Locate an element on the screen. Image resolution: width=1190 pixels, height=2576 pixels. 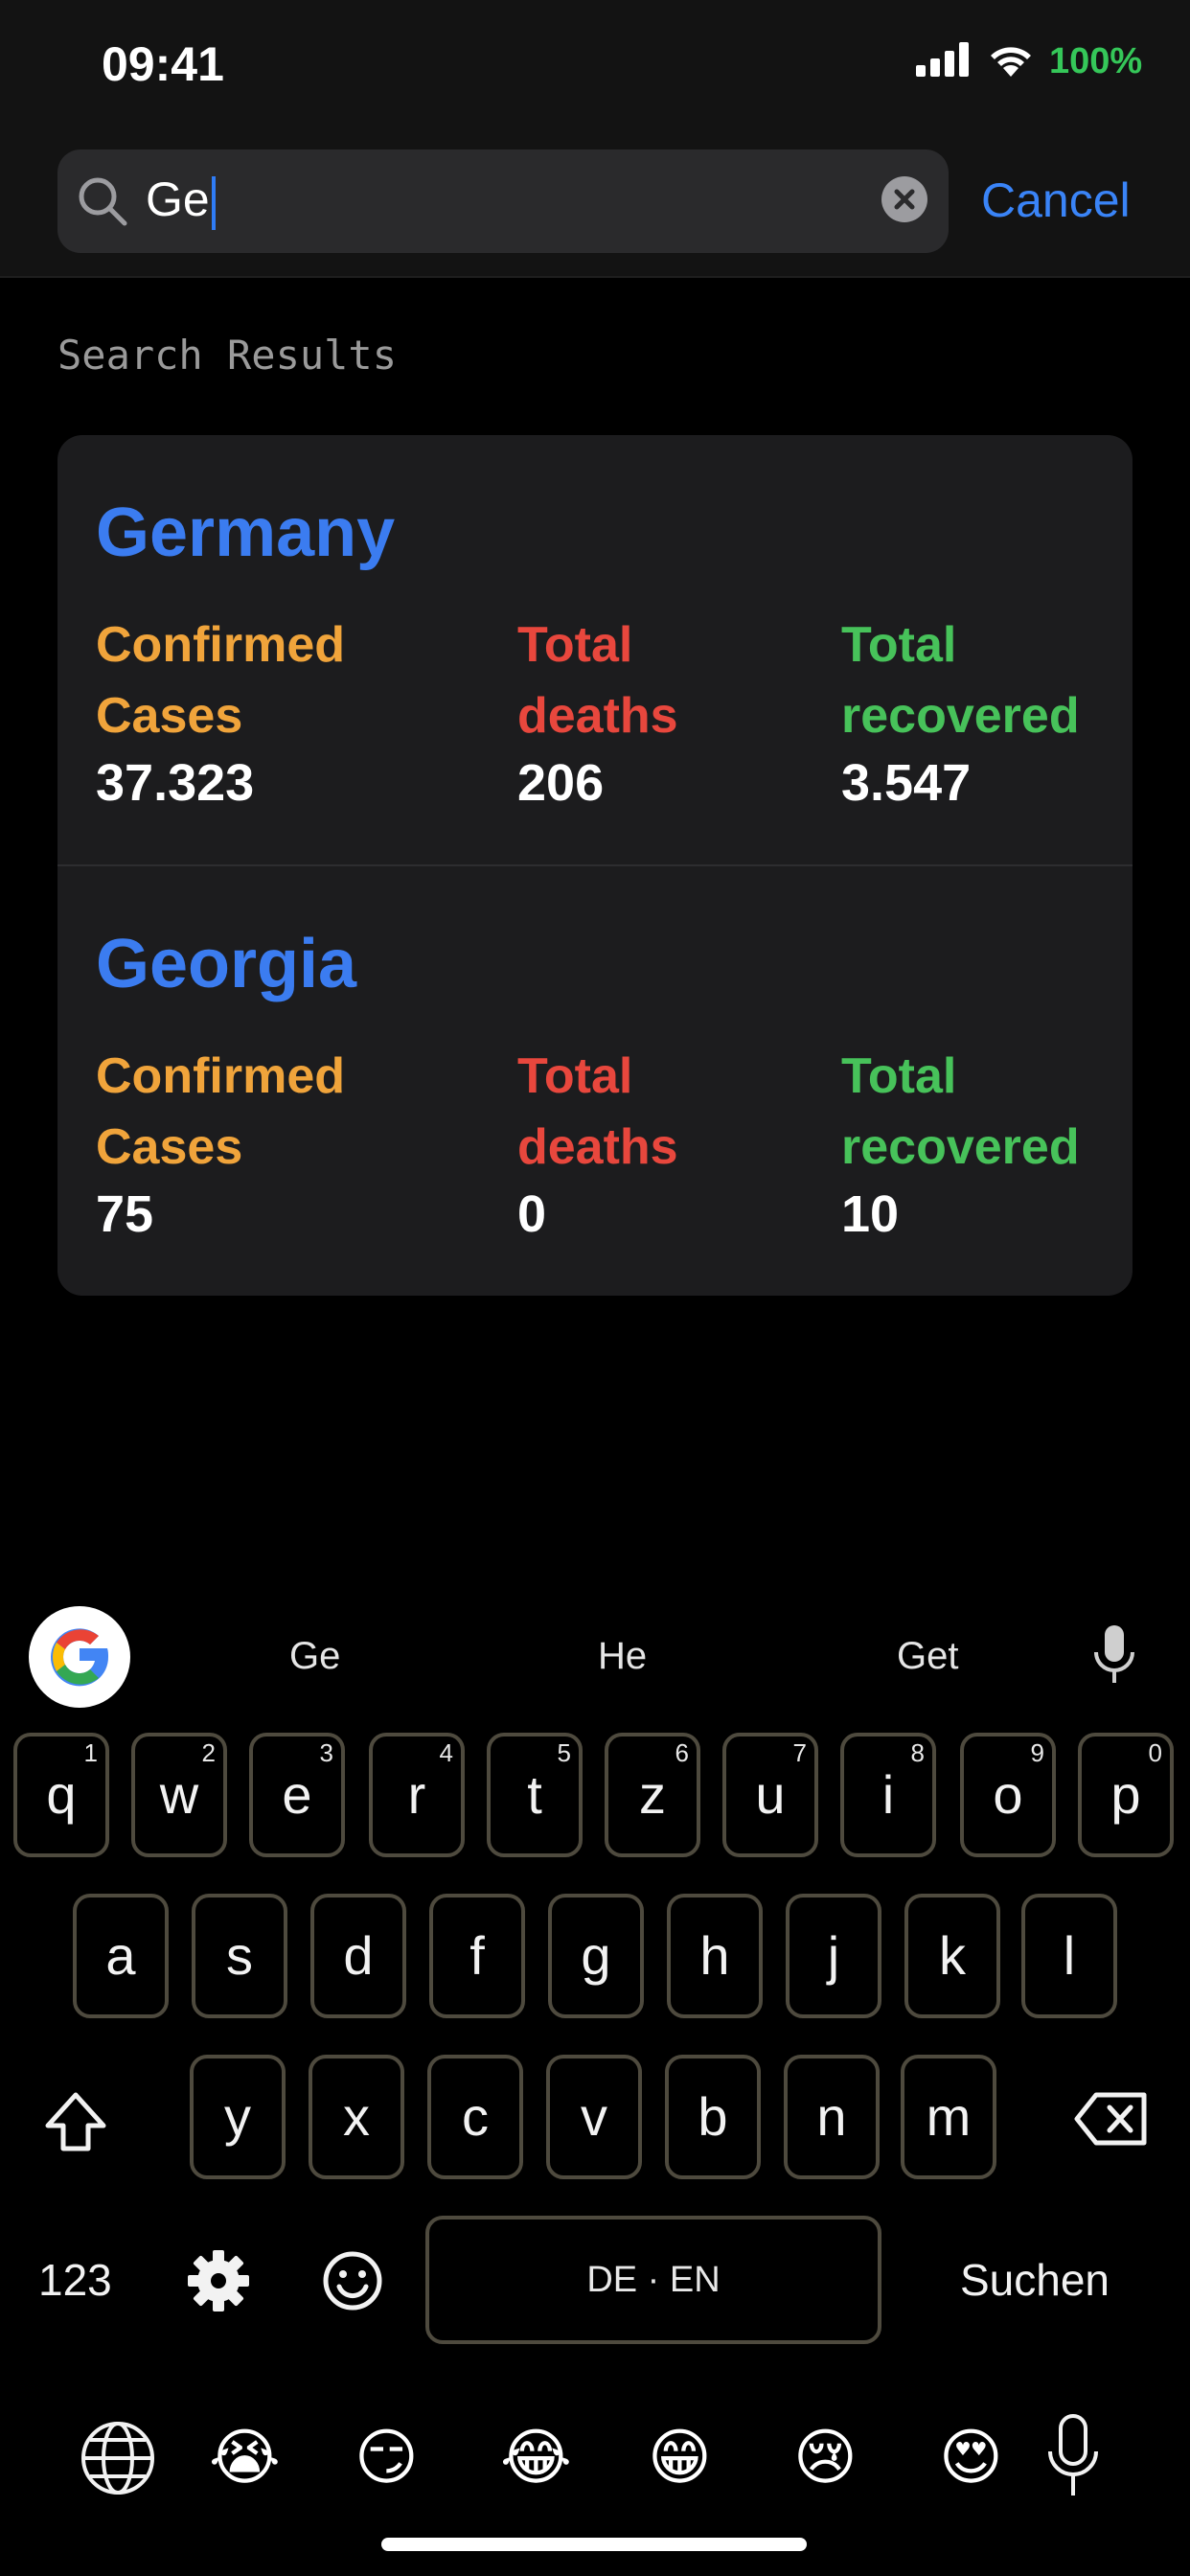
deaths-value: 0 is located at coordinates (532, 1214).